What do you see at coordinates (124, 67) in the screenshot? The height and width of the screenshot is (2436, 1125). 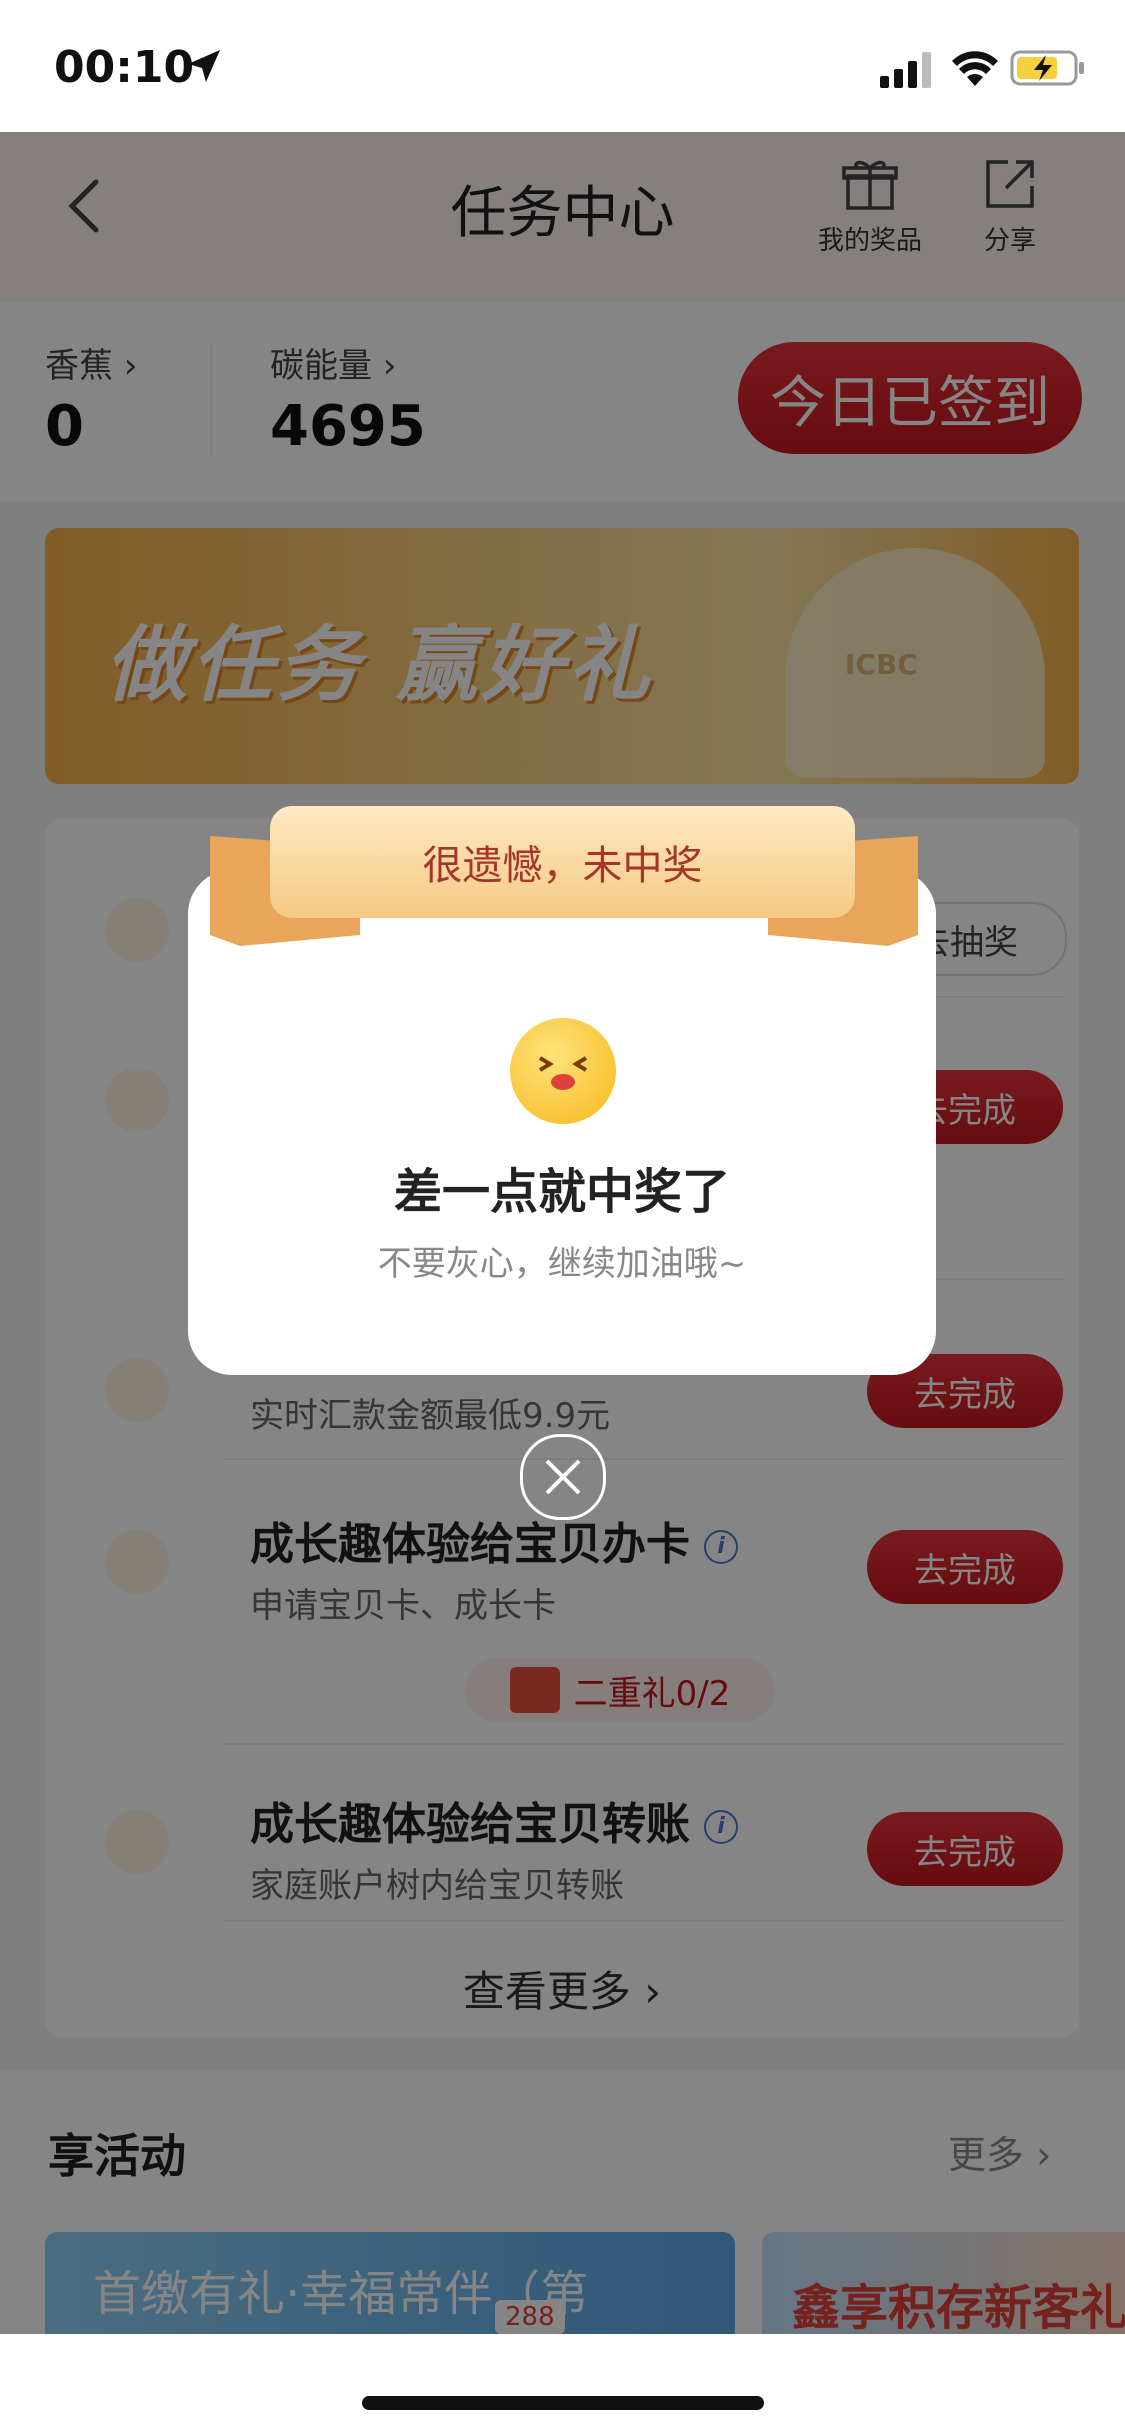 I see `status-time: 00:10` at bounding box center [124, 67].